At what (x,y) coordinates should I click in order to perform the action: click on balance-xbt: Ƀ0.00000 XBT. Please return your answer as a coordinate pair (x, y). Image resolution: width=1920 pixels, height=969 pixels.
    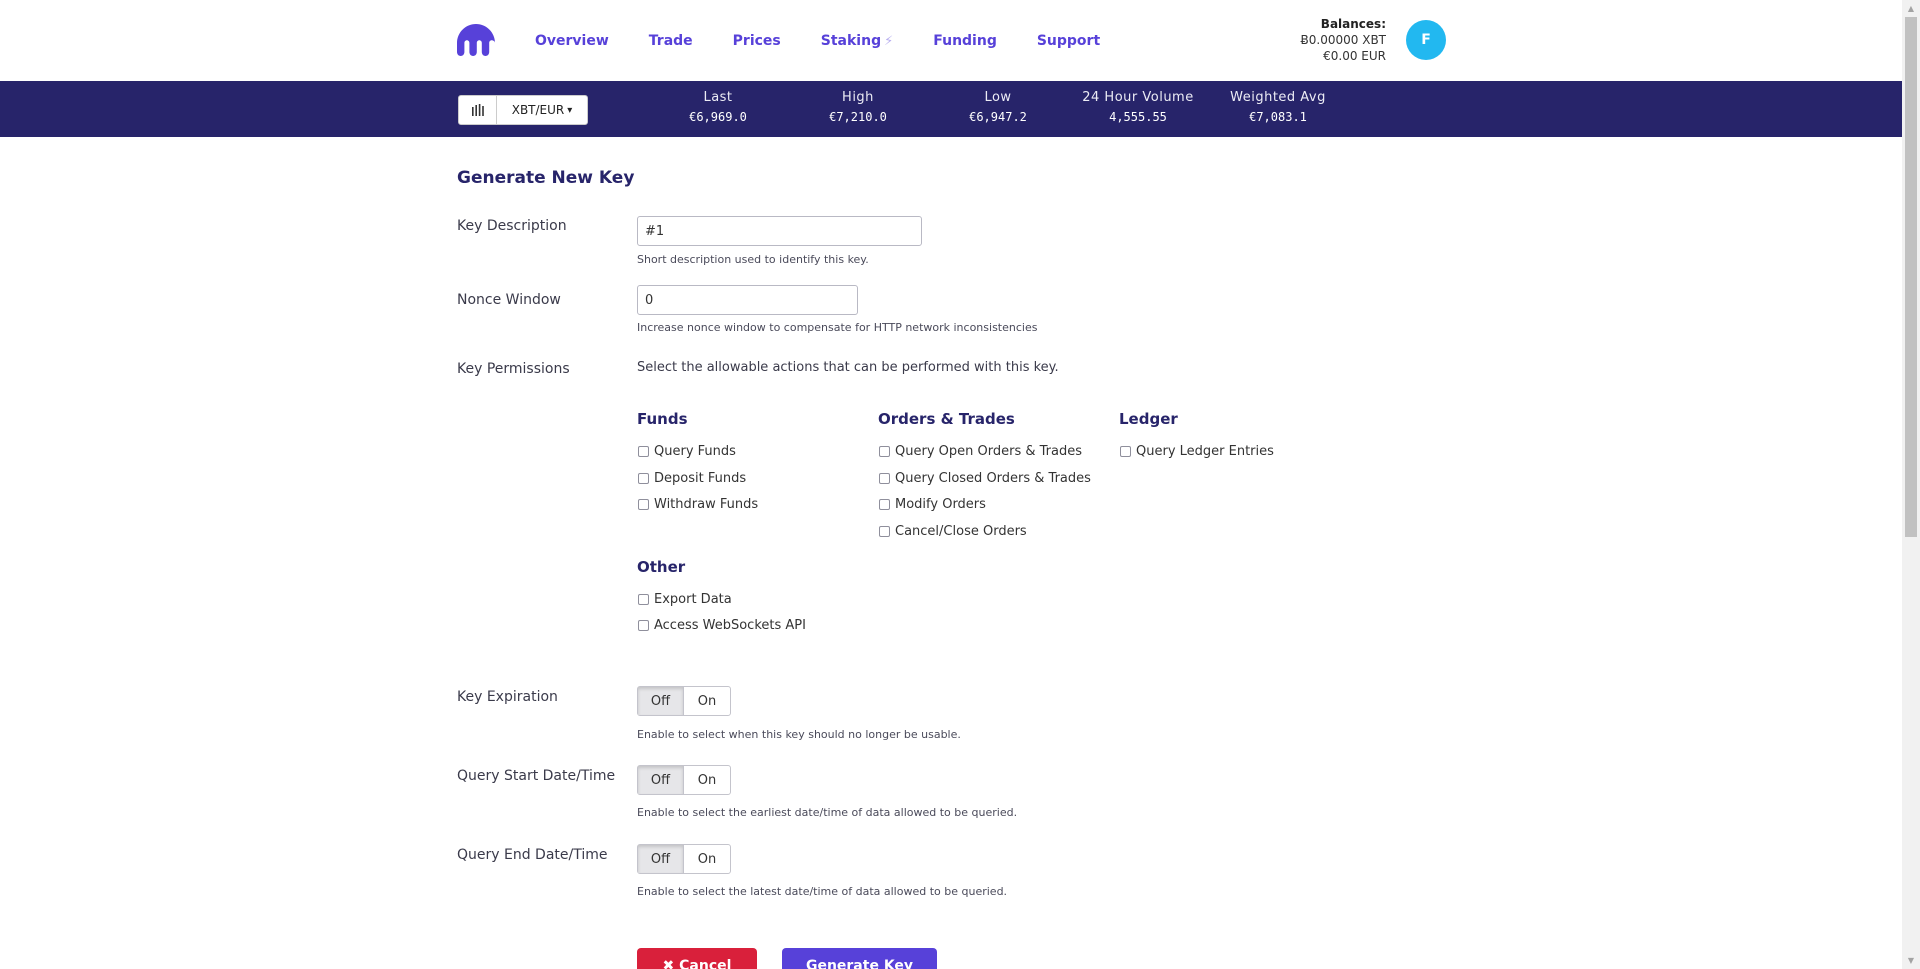
    Looking at the image, I should click on (1343, 40).